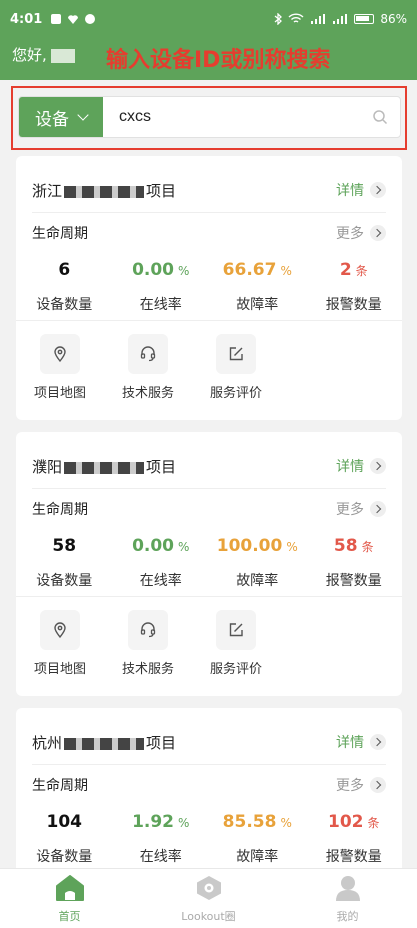  I want to click on search-input, so click(231, 117).